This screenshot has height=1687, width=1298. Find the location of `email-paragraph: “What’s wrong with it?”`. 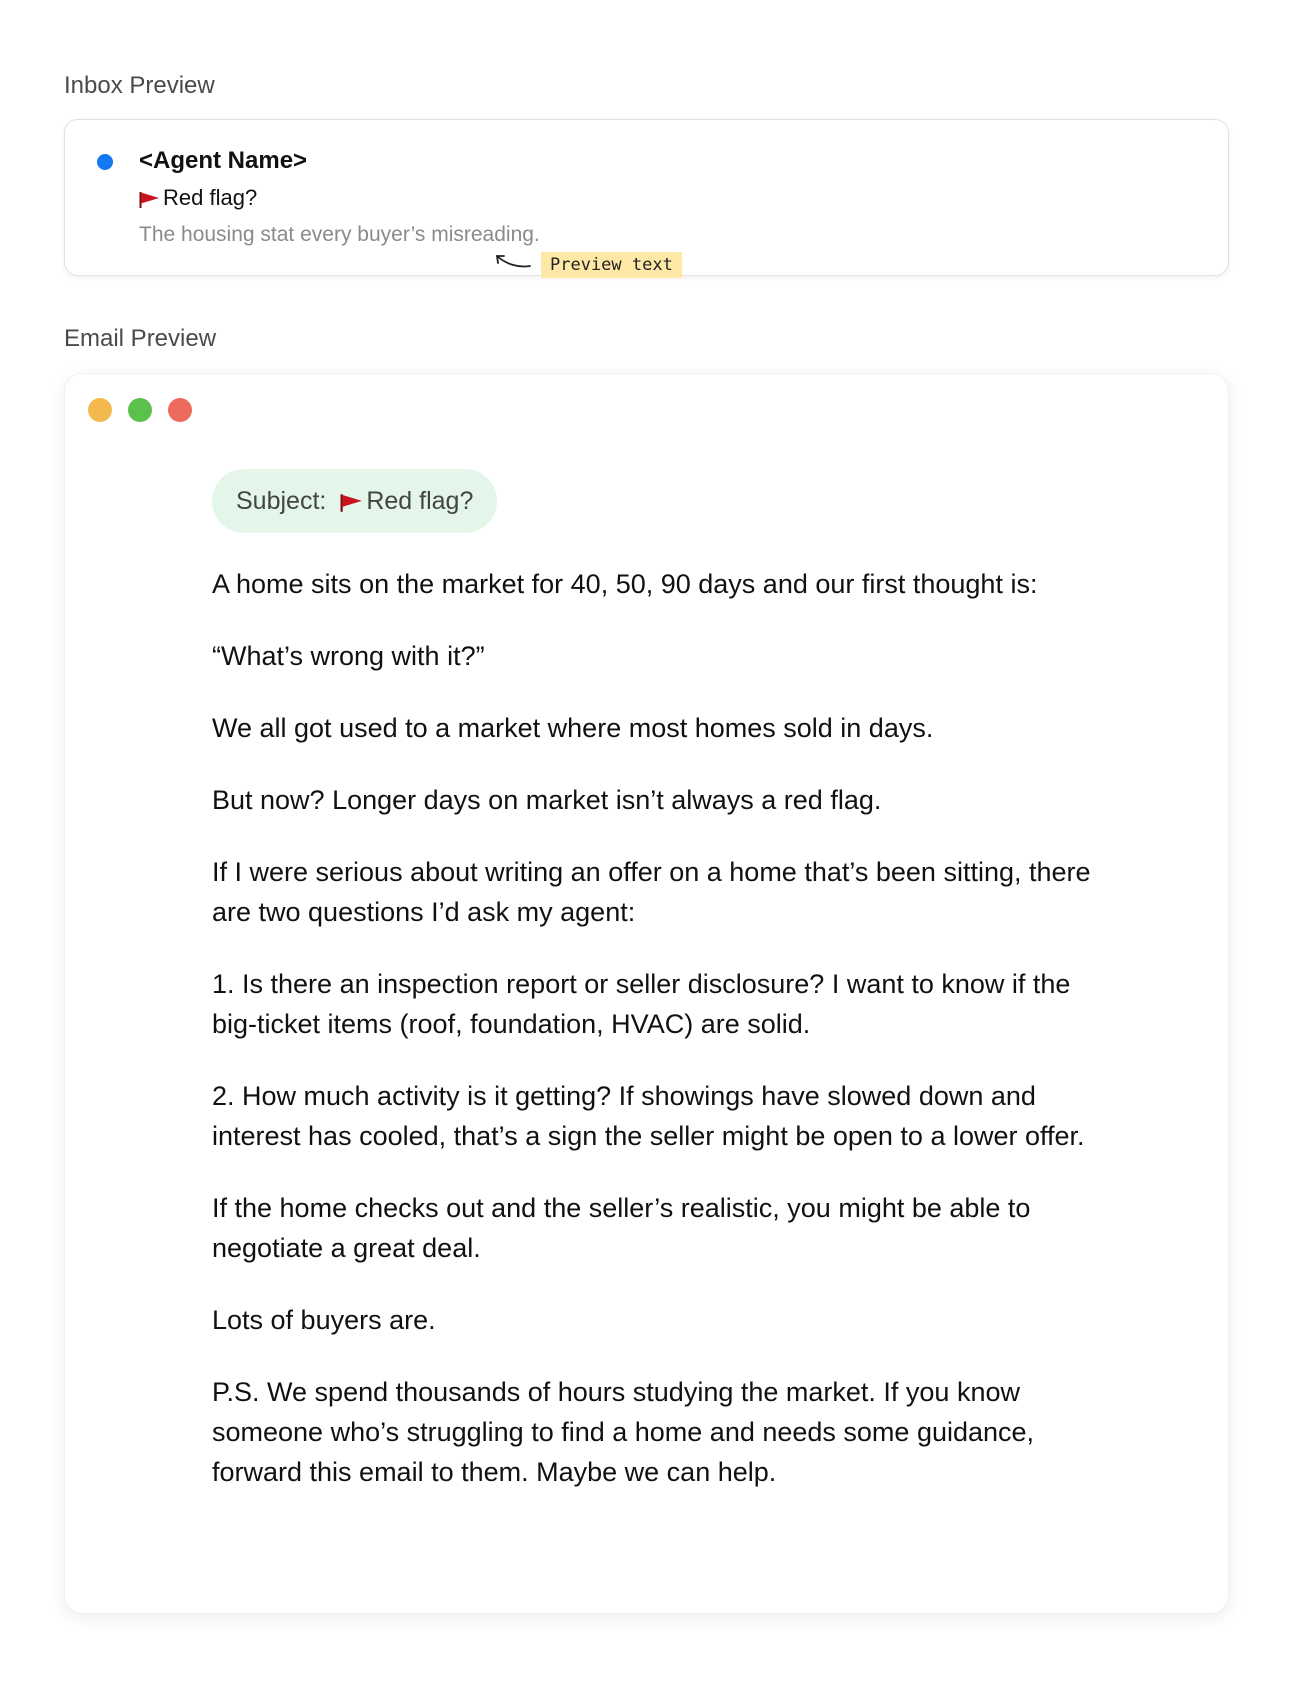

email-paragraph: “What’s wrong with it?” is located at coordinates (348, 656).